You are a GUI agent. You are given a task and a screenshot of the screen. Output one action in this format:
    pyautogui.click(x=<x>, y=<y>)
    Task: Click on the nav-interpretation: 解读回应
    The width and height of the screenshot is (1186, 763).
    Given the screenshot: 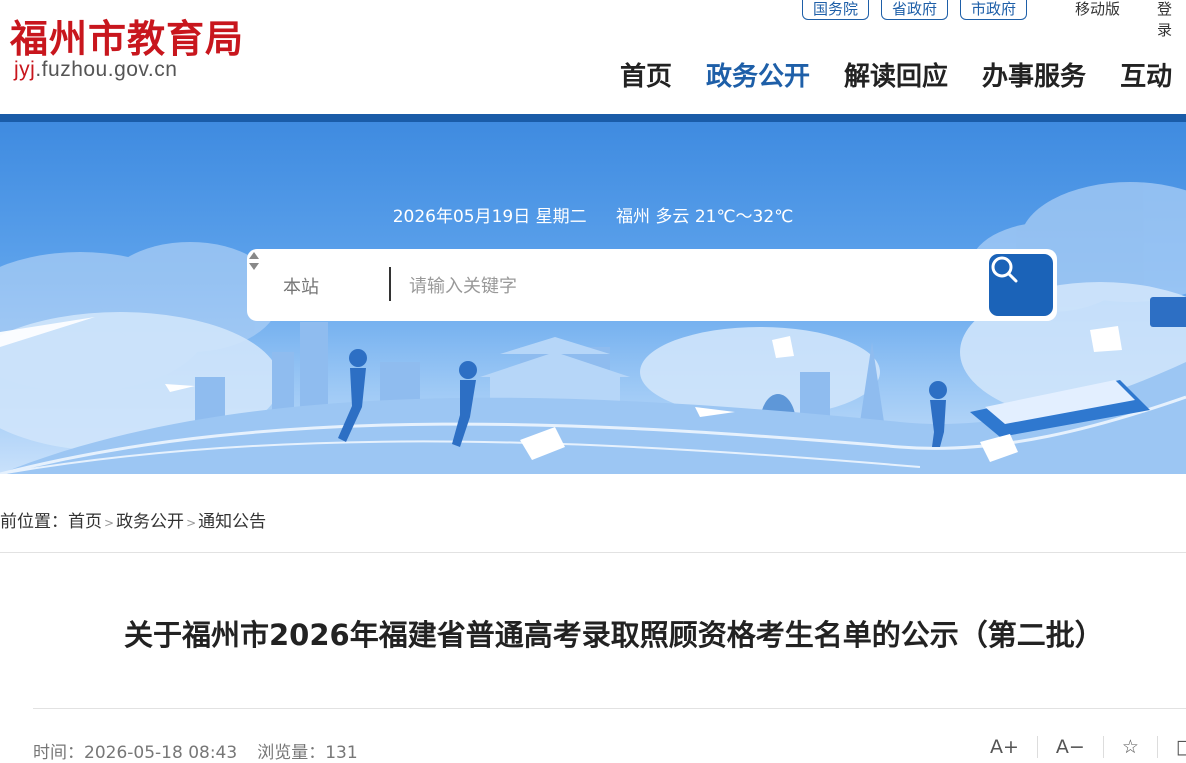 What is the action you would take?
    pyautogui.click(x=896, y=74)
    